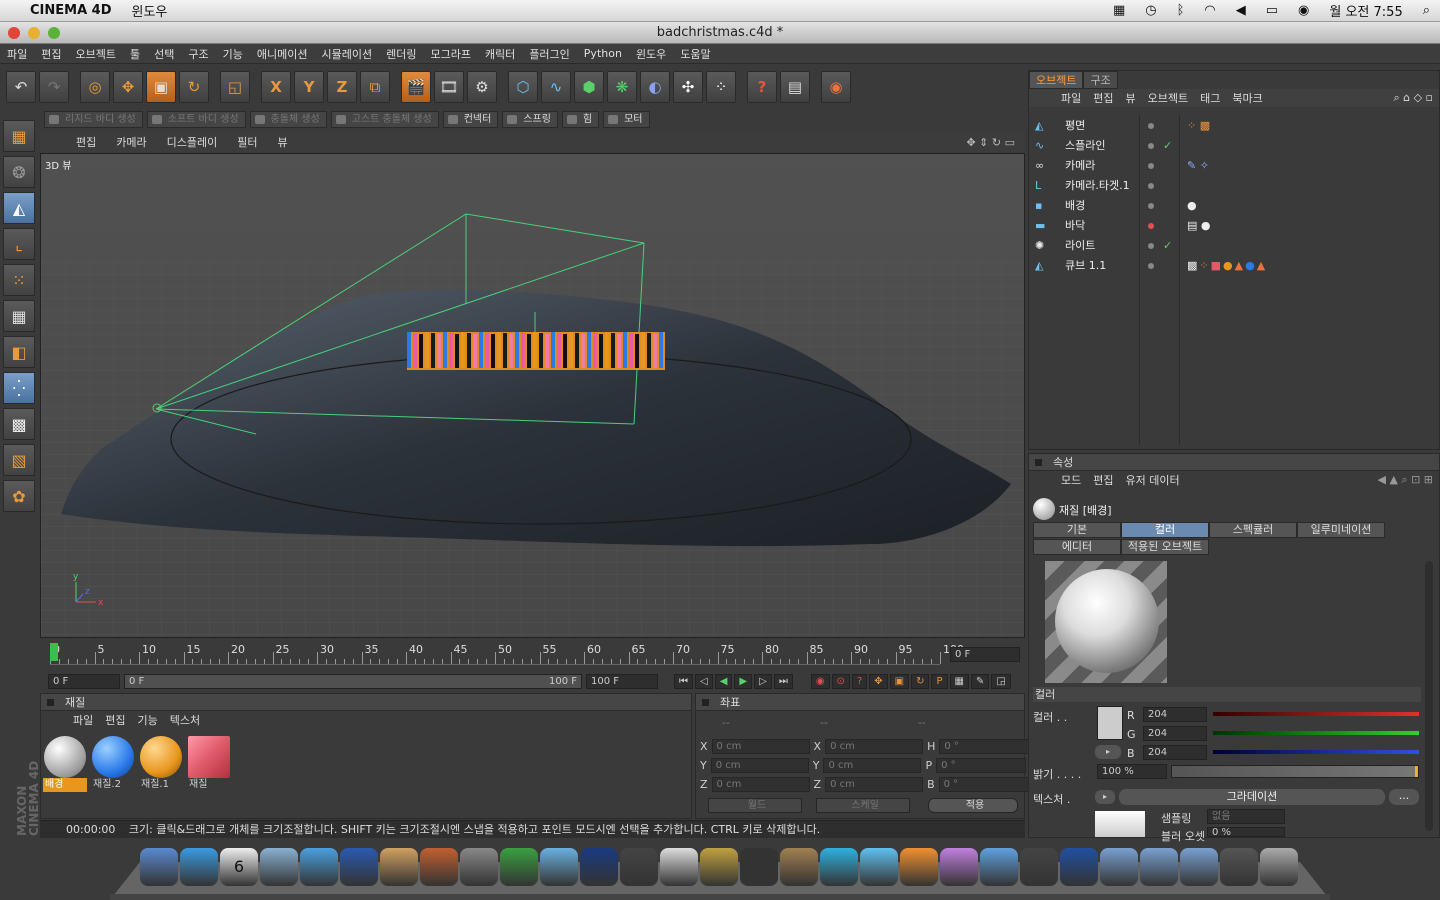  I want to click on tag-icons: ▤ ●, so click(1199, 226).